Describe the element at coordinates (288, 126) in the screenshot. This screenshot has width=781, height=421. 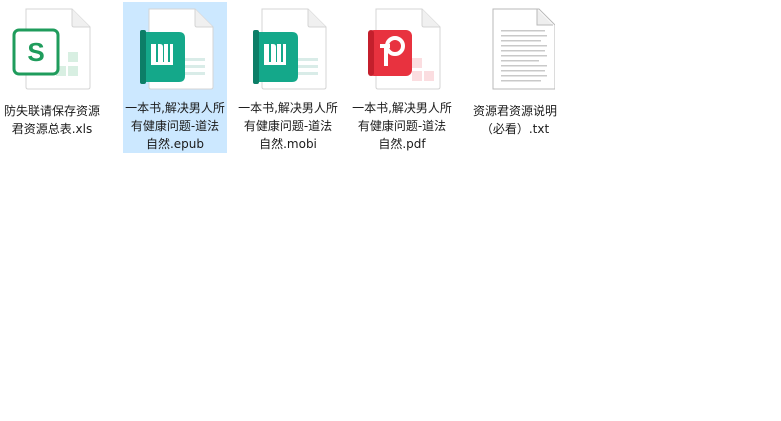
I see `file-name-label: 一本书,解决男人所有健康问题-道法自然.mobi` at that location.